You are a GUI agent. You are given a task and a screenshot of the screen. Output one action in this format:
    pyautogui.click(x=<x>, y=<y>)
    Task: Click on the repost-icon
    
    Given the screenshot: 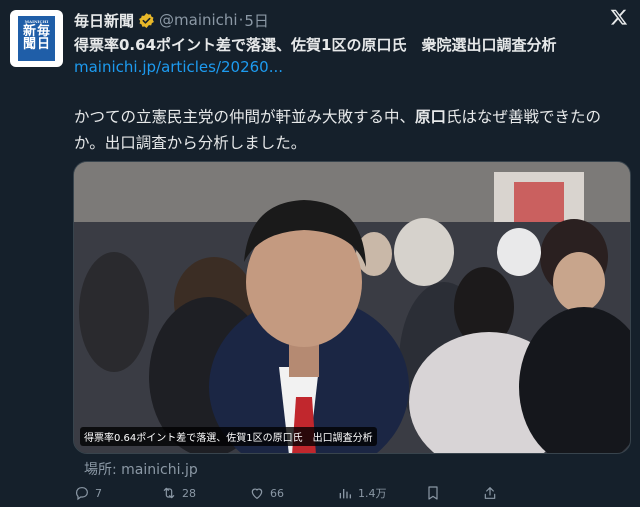 What is the action you would take?
    pyautogui.click(x=169, y=493)
    